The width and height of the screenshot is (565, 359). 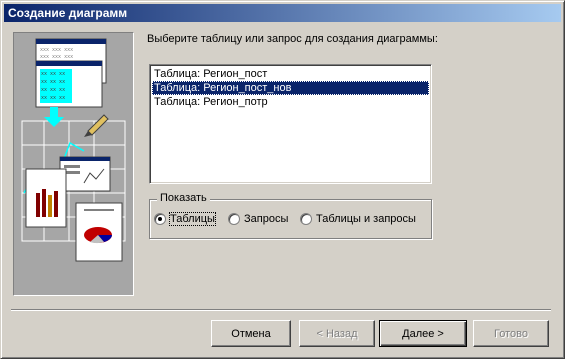 What do you see at coordinates (160, 219) in the screenshot?
I see `radio-checked-icon` at bounding box center [160, 219].